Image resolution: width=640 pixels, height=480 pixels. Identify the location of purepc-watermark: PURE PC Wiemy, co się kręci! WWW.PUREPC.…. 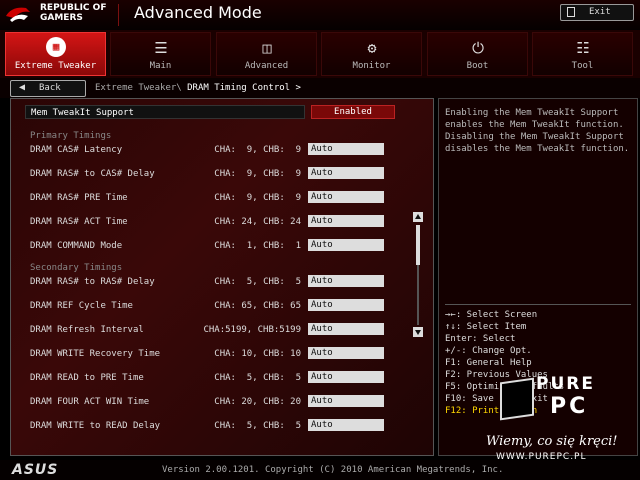
(561, 419).